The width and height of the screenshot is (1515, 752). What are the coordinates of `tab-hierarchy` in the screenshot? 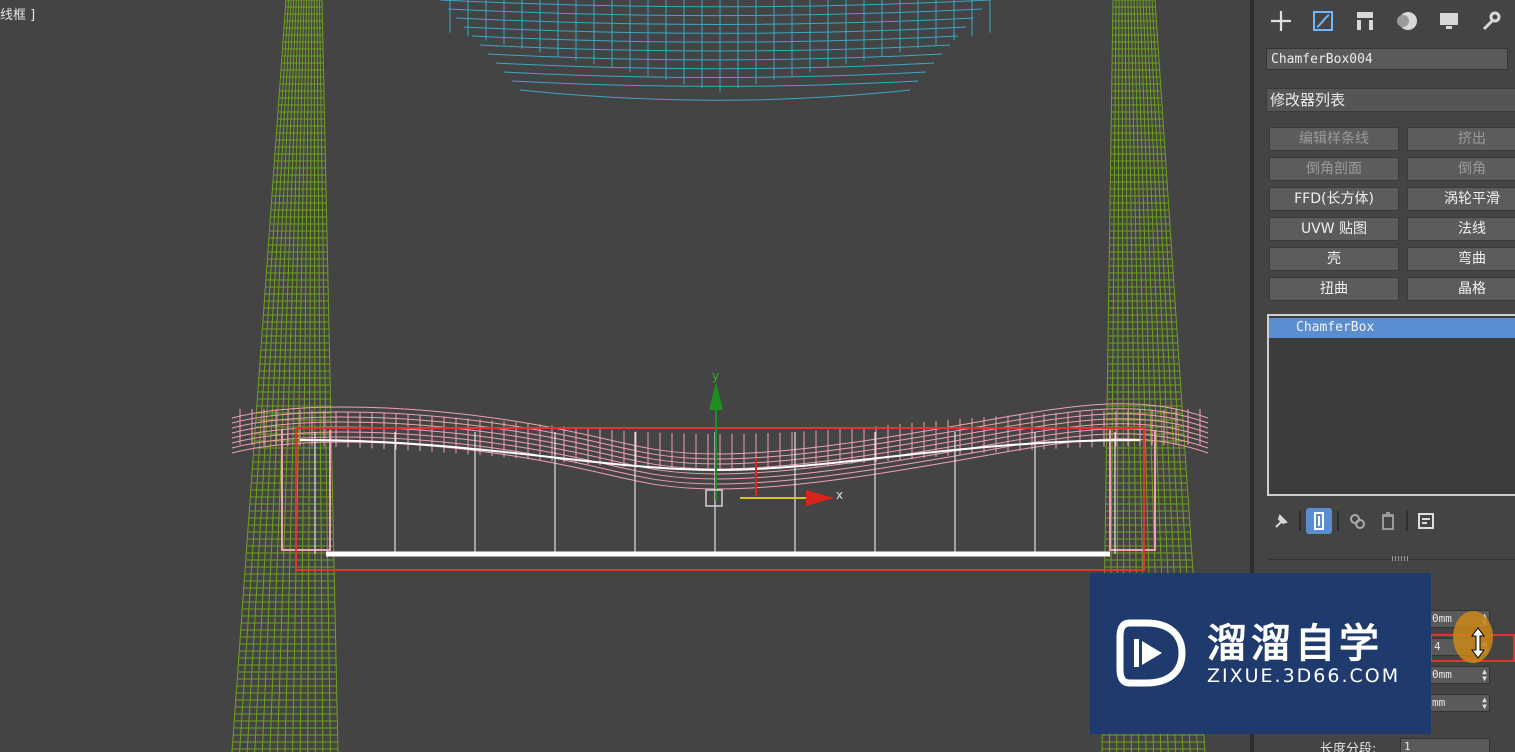 It's located at (1365, 21).